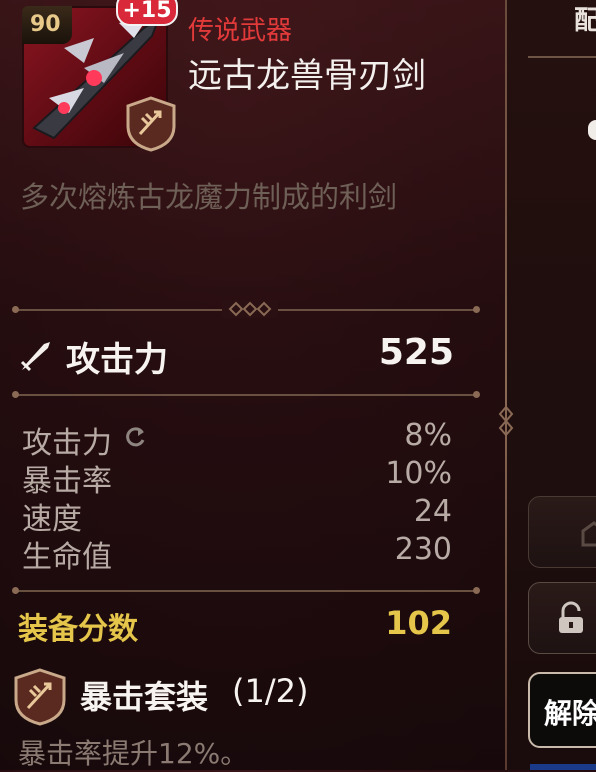  Describe the element at coordinates (418, 623) in the screenshot. I see `gear-score-value: 102` at that location.